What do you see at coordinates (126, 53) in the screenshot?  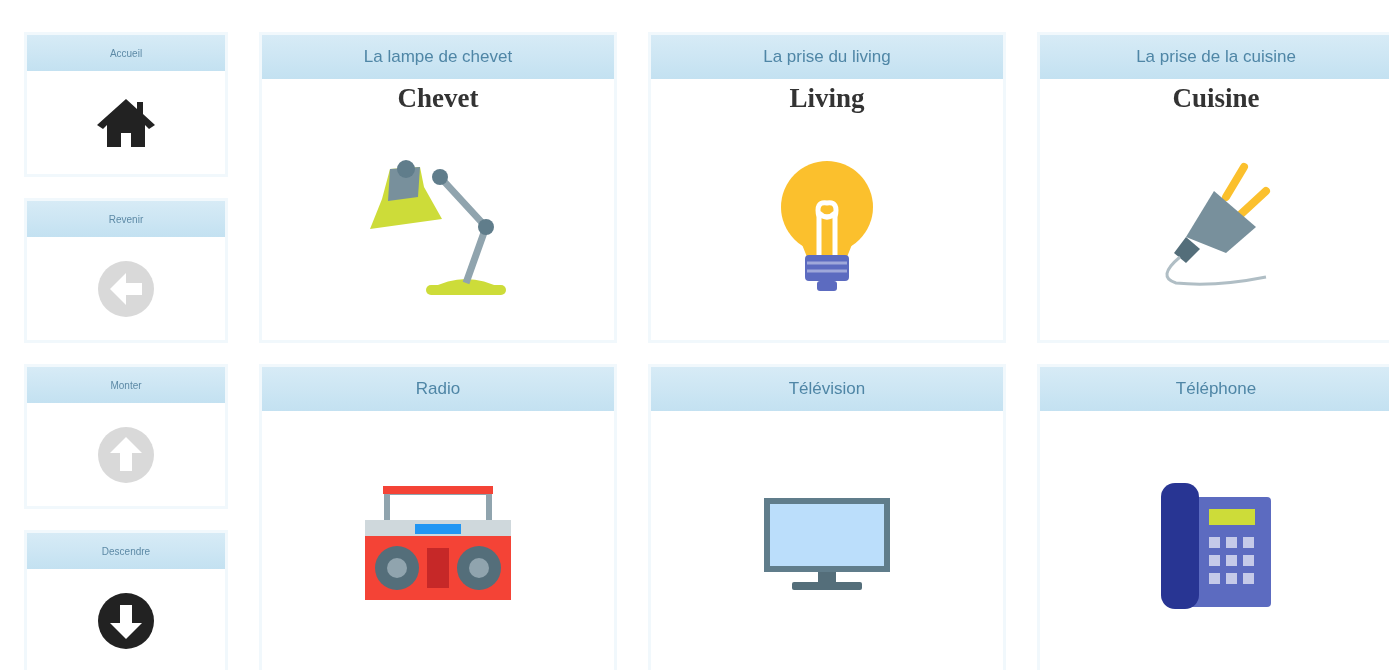 I see `card-label: Accueil` at bounding box center [126, 53].